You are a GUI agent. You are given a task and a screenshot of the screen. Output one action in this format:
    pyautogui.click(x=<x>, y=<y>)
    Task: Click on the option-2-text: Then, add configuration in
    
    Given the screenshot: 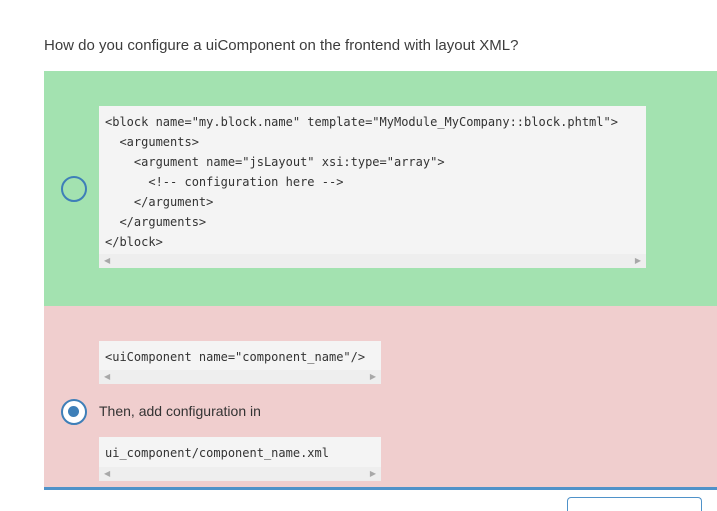 What is the action you would take?
    pyautogui.click(x=180, y=411)
    